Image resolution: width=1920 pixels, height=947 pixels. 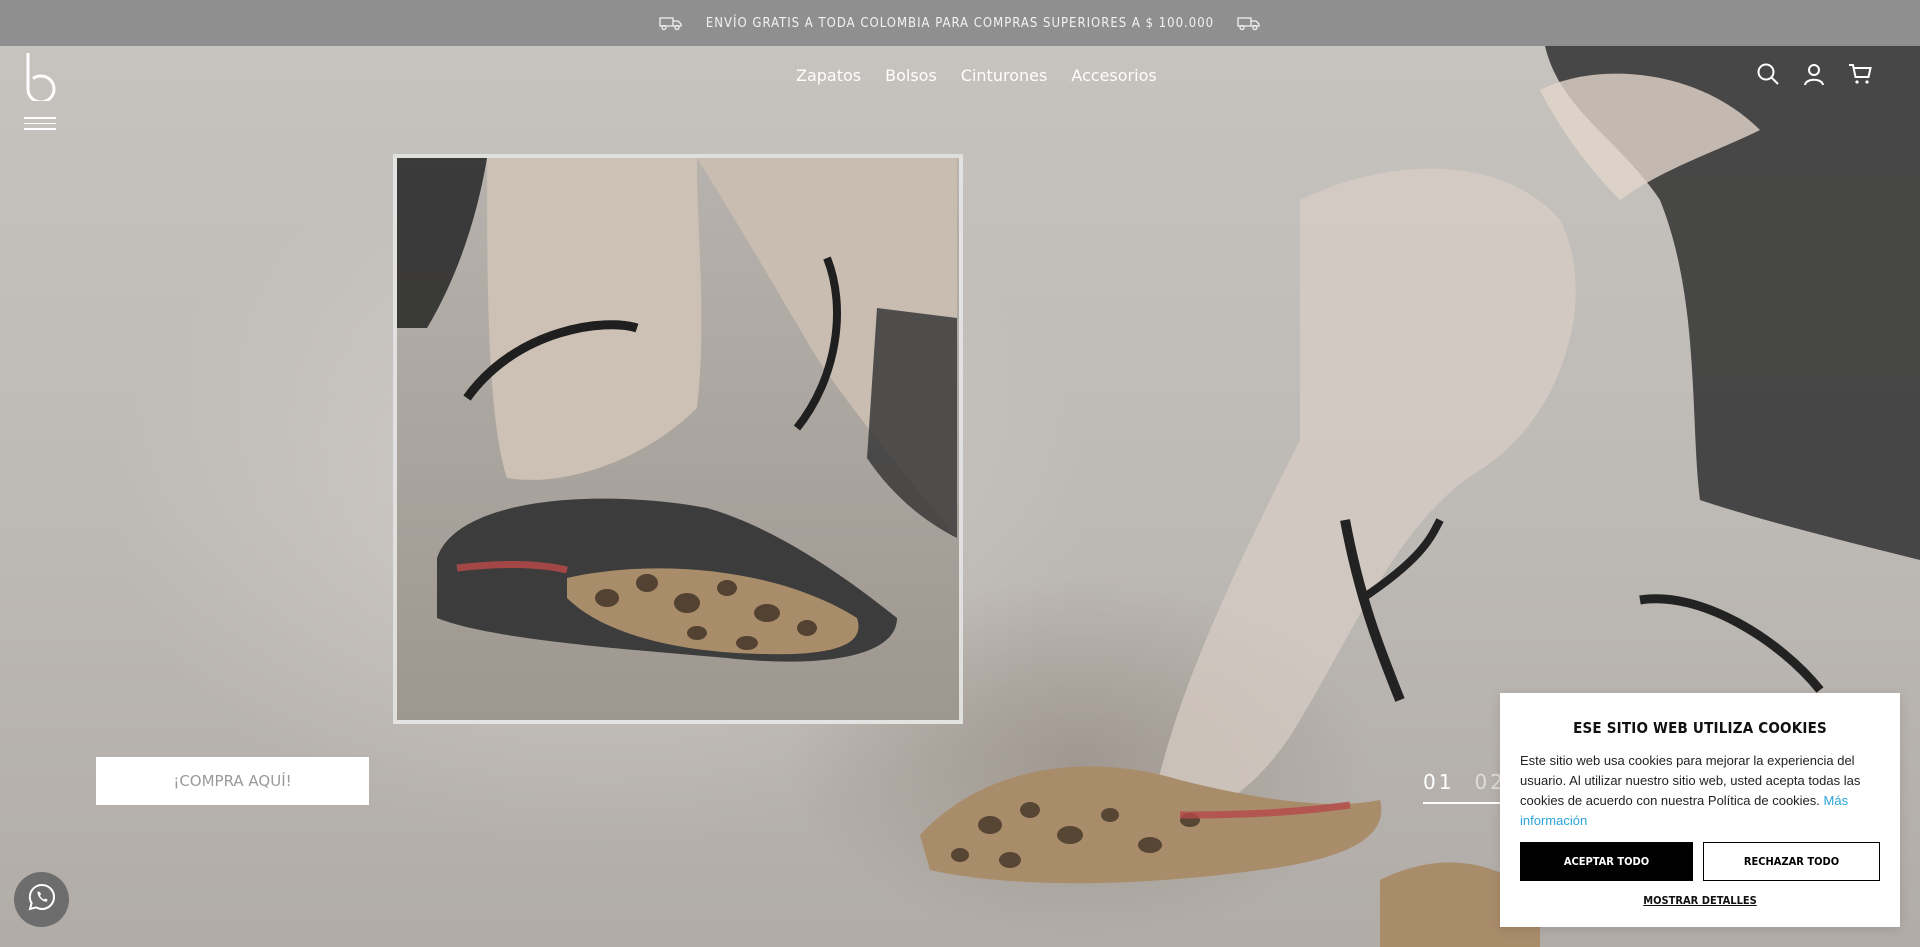 I want to click on slider-pagination: 01 02, so click(x=1464, y=782).